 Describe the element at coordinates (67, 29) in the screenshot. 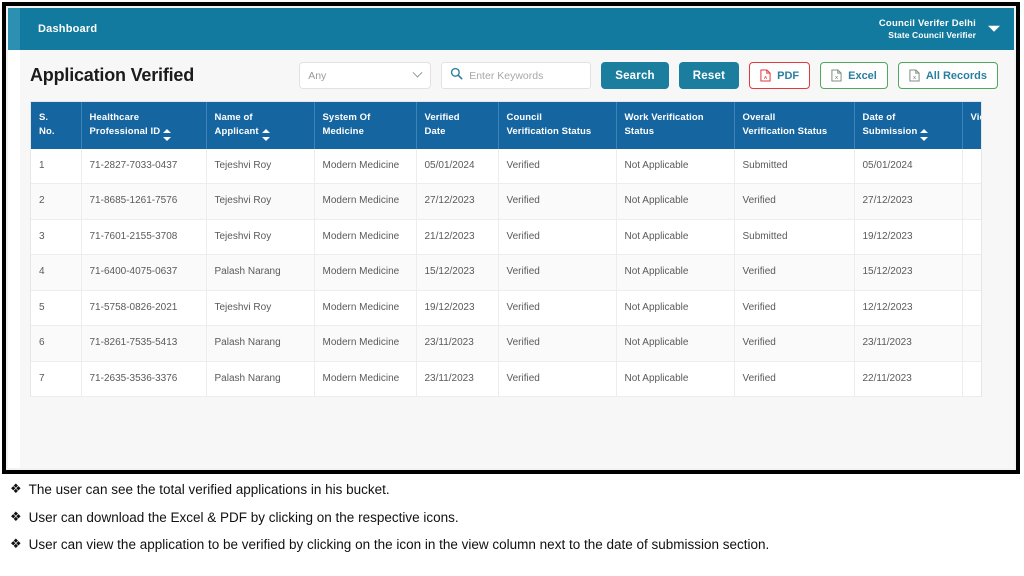

I see `breadcrumb-dashboard: Dashboard` at that location.